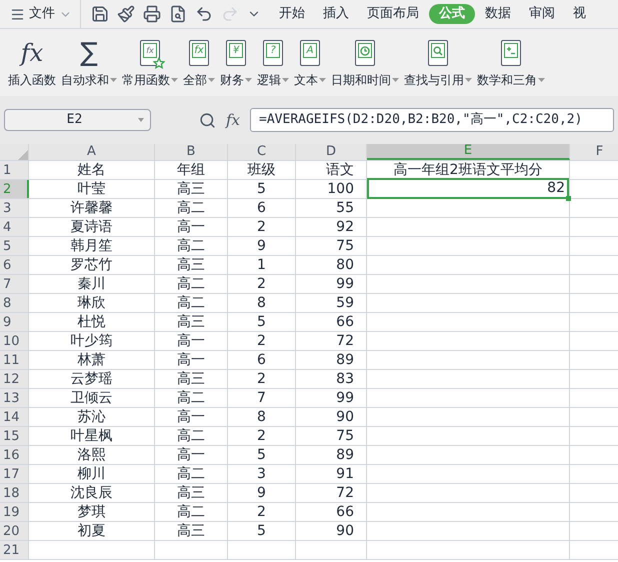 The height and width of the screenshot is (562, 618). What do you see at coordinates (32, 80) in the screenshot?
I see `ribbon-label: 插入函数` at bounding box center [32, 80].